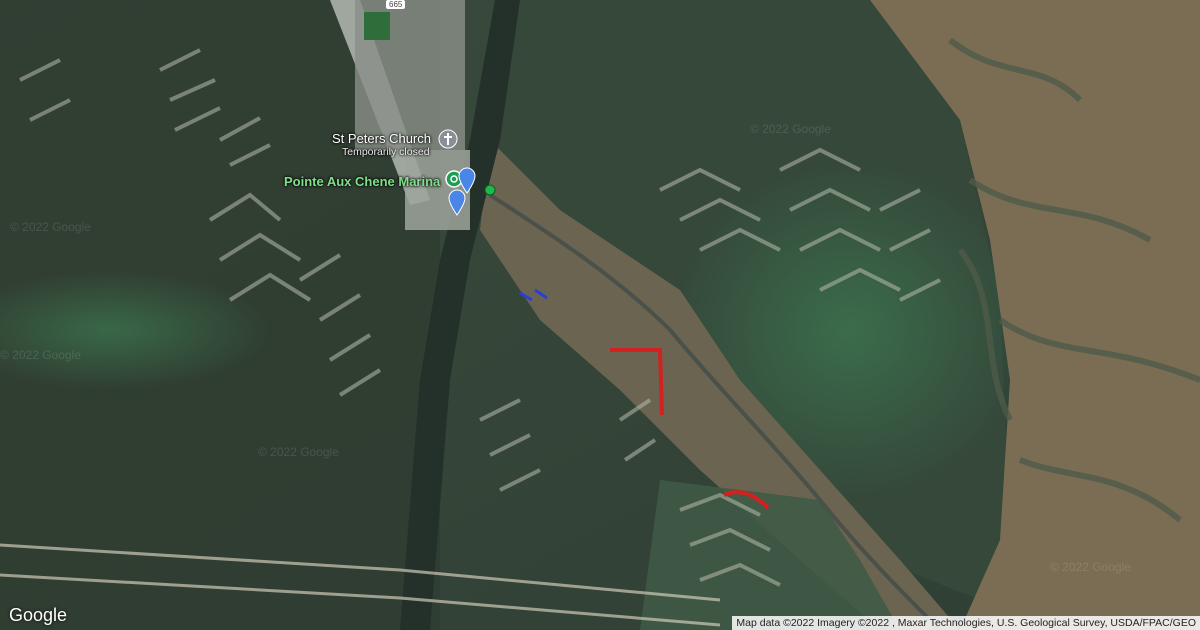 This screenshot has height=630, width=1200. I want to click on route-shield: 665, so click(396, 4).